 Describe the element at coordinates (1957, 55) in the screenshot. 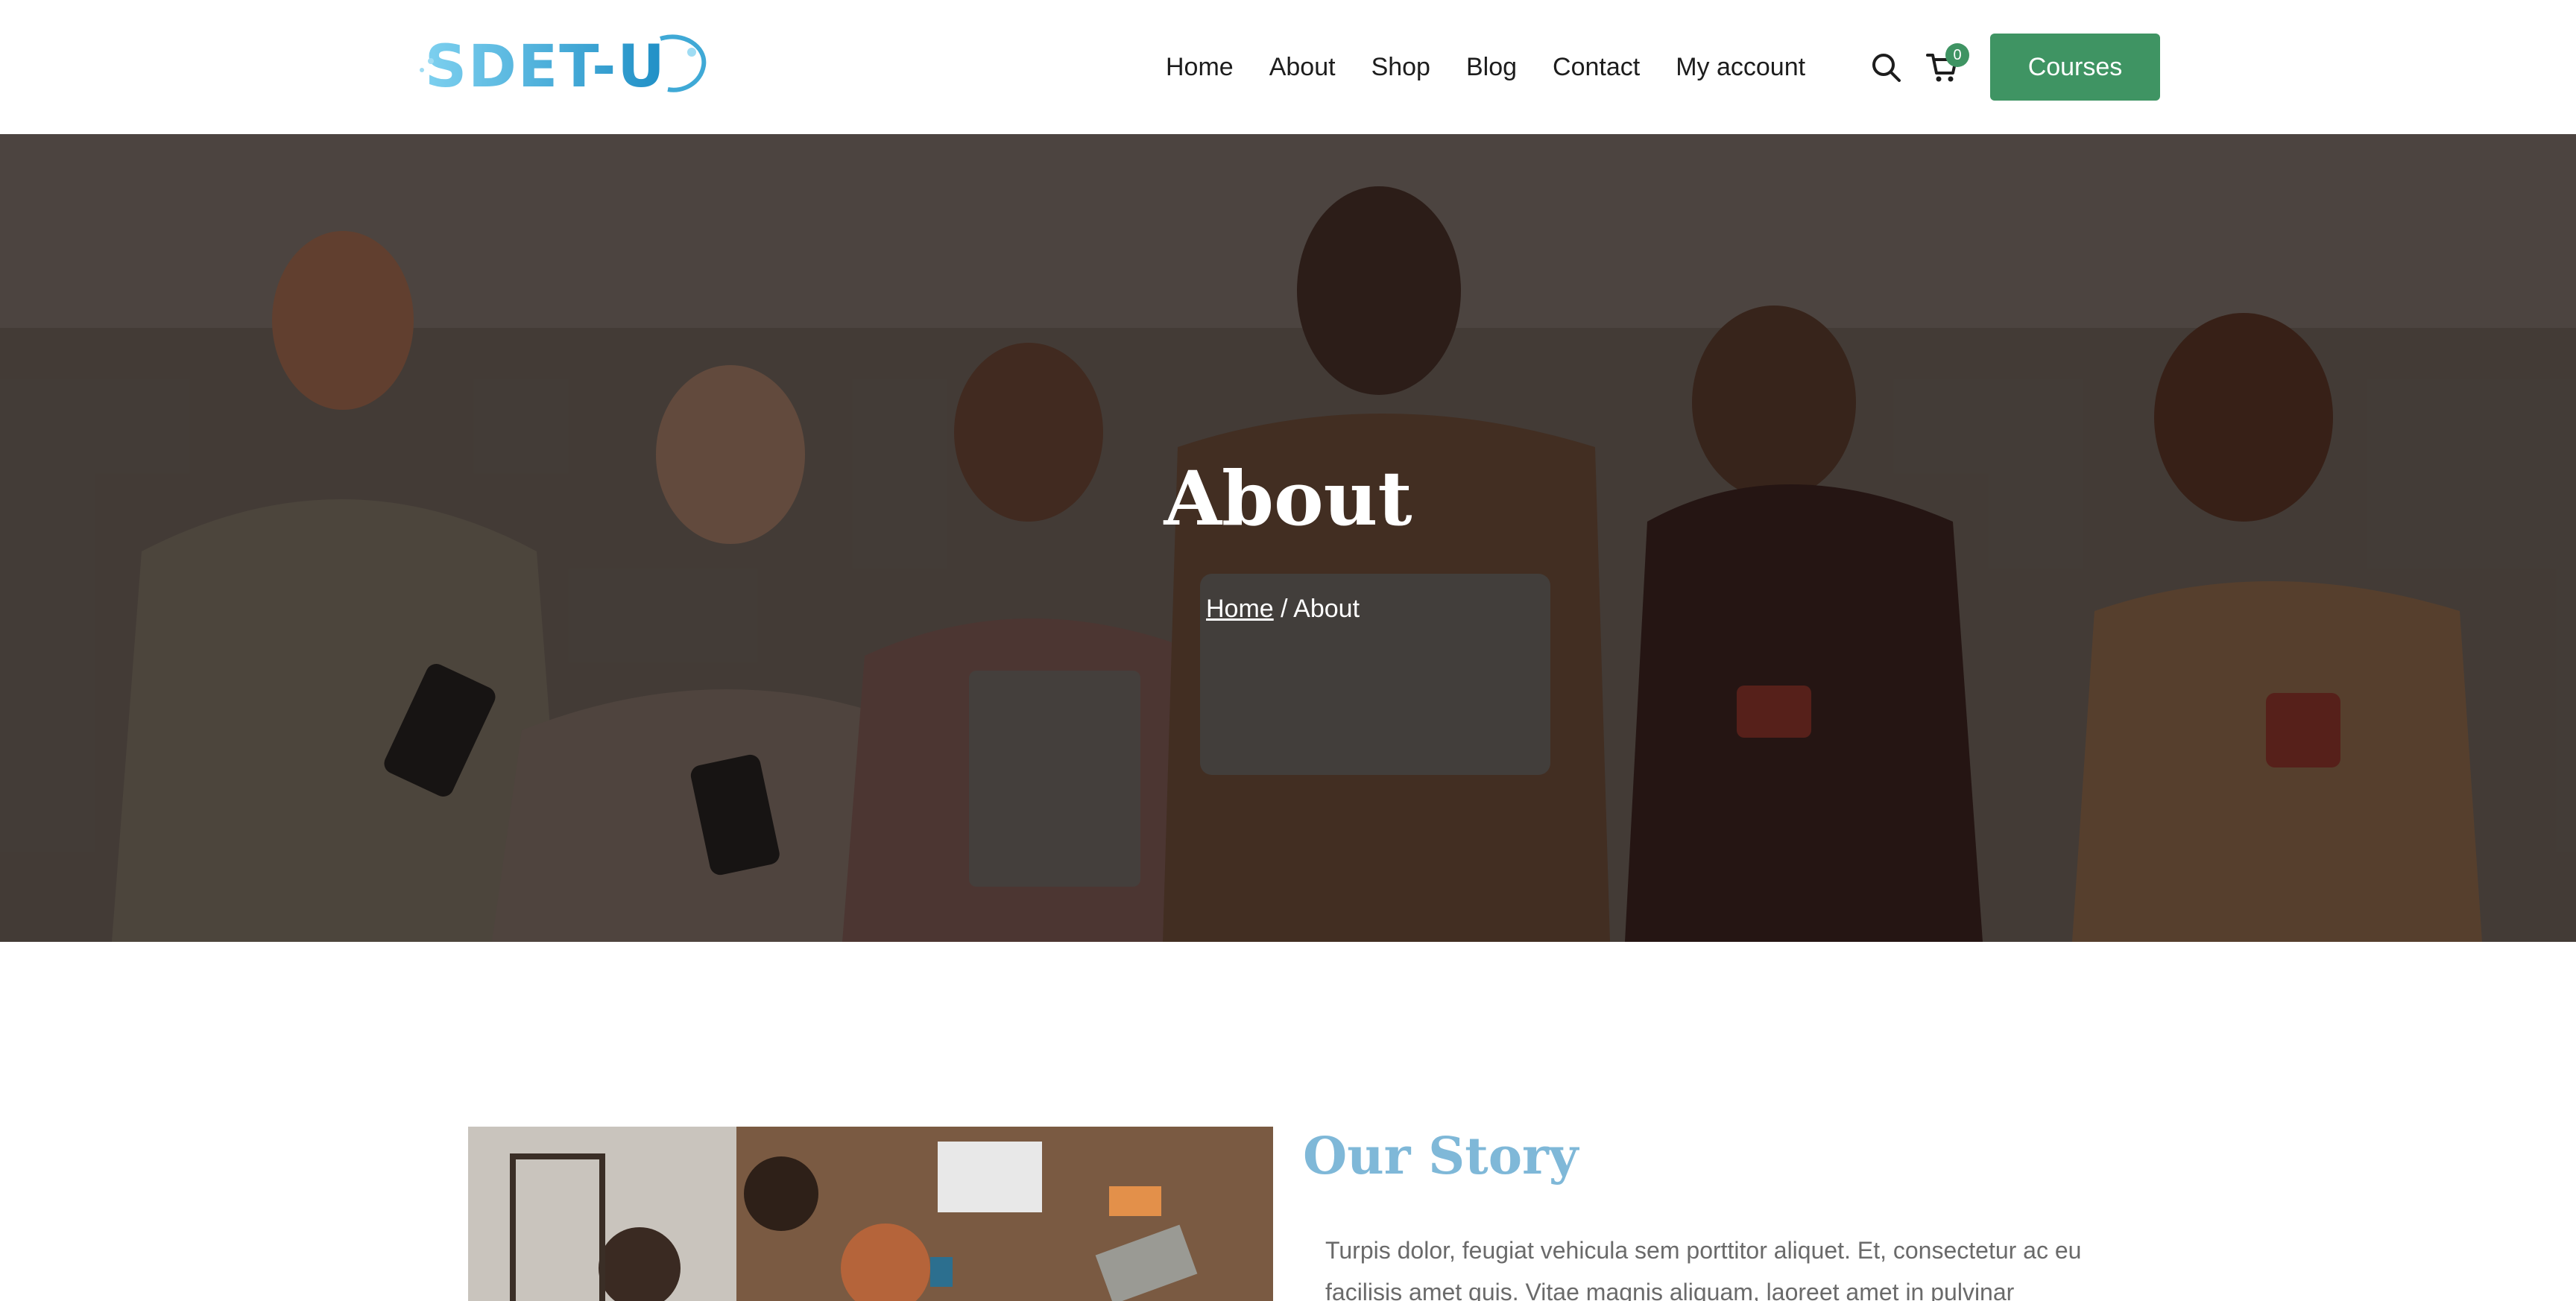

I see `cart-count-badge: 0` at that location.